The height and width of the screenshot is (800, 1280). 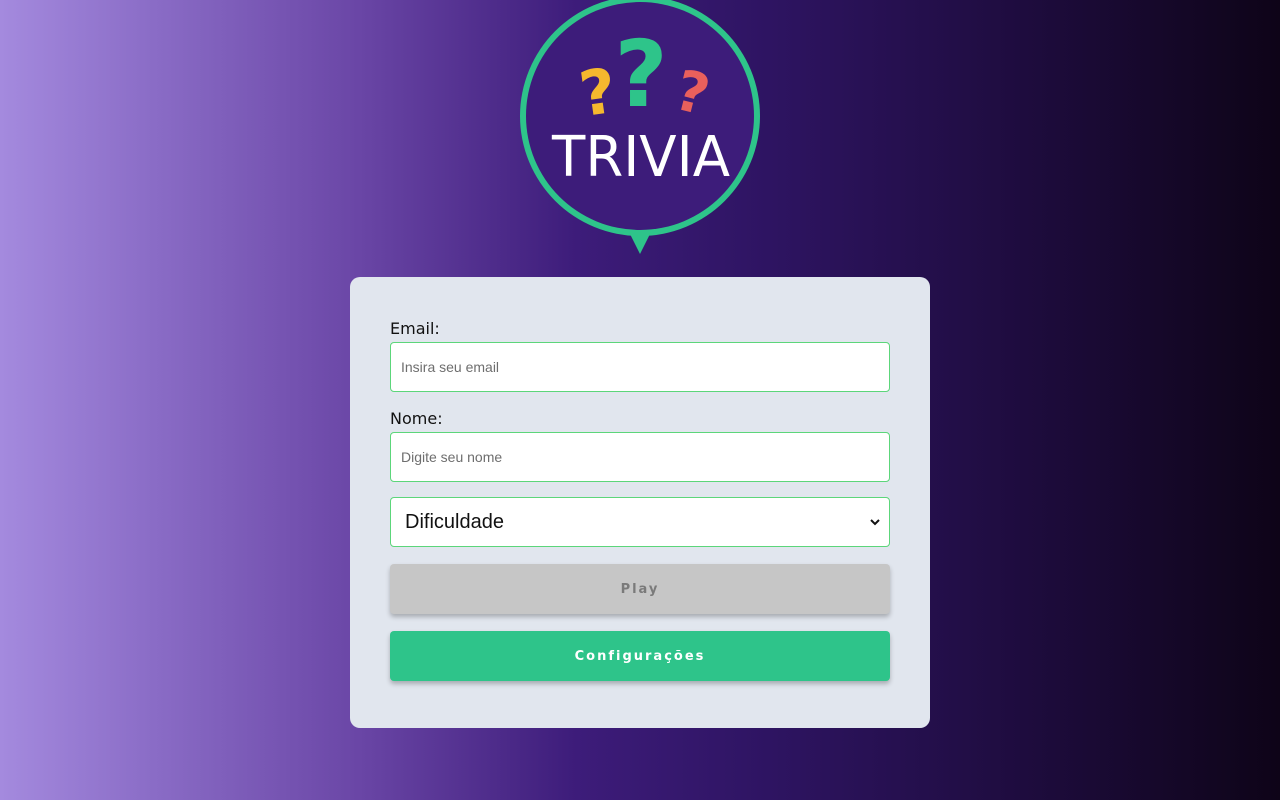 I want to click on email-input, so click(x=640, y=367).